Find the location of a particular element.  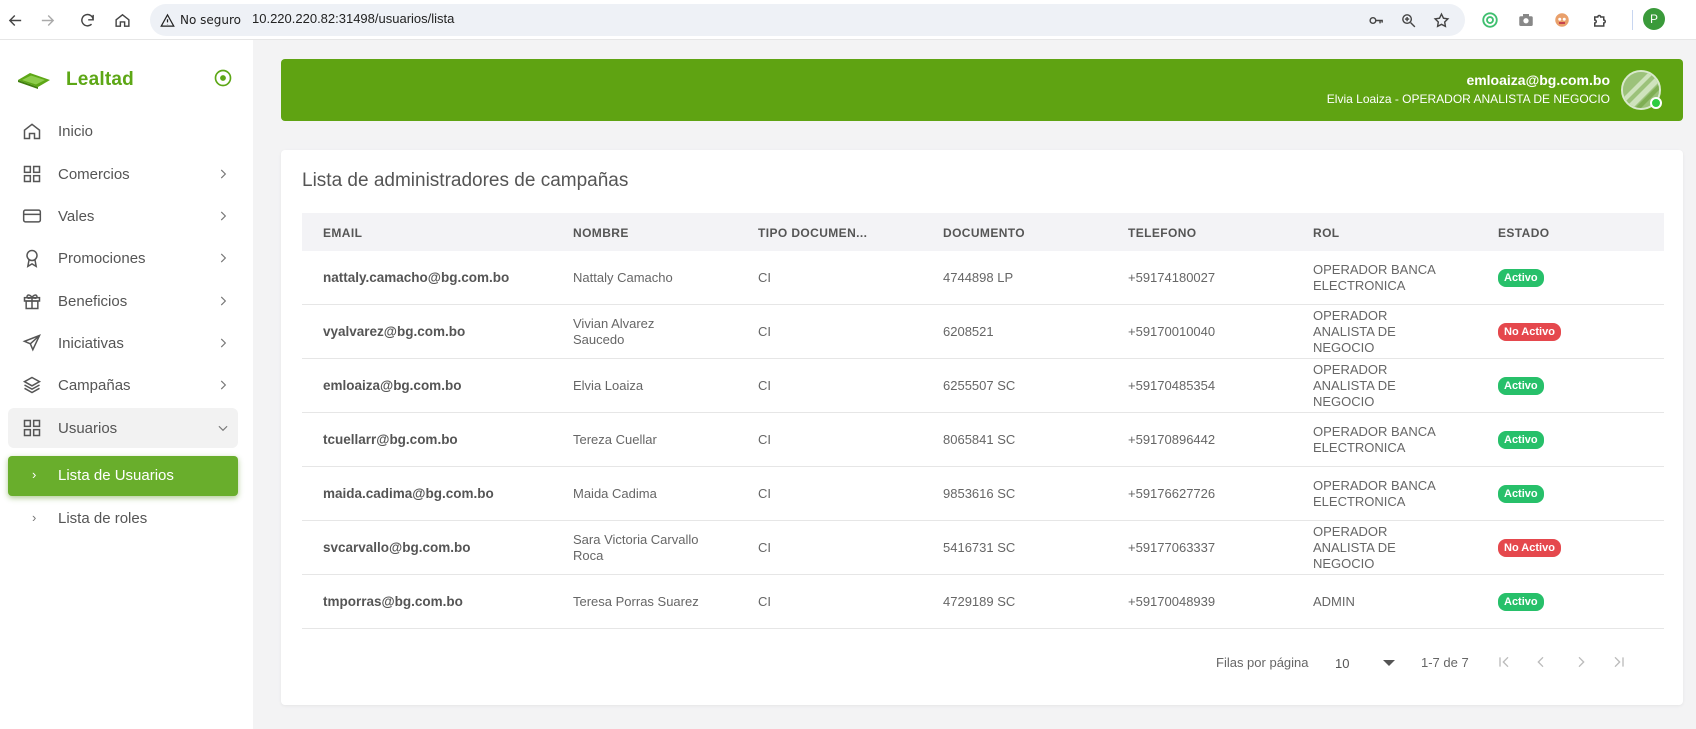

brand-name: Lealtad is located at coordinates (100, 79).